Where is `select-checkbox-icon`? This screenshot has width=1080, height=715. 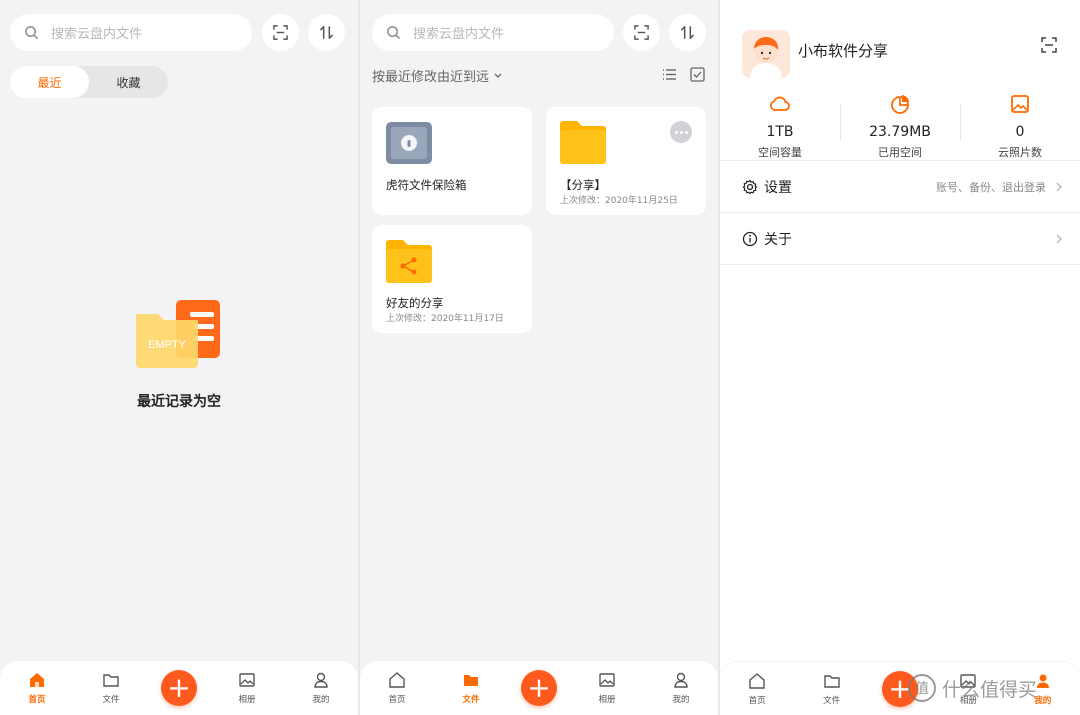
select-checkbox-icon is located at coordinates (697, 74).